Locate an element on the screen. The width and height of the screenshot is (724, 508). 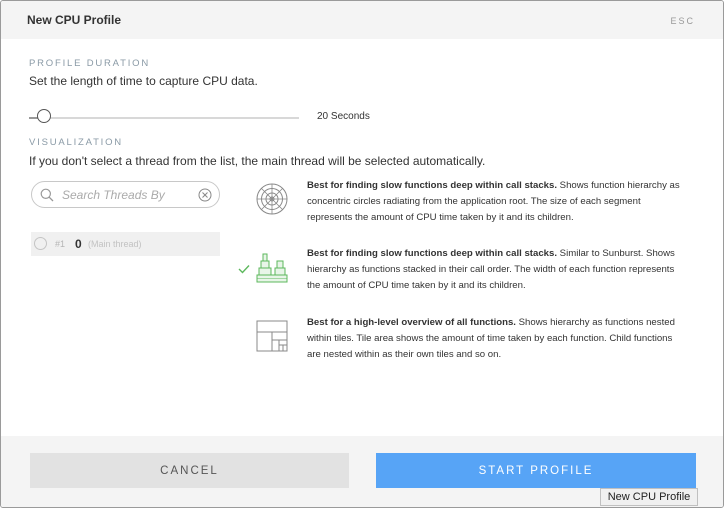
checkmark-icon is located at coordinates (244, 269).